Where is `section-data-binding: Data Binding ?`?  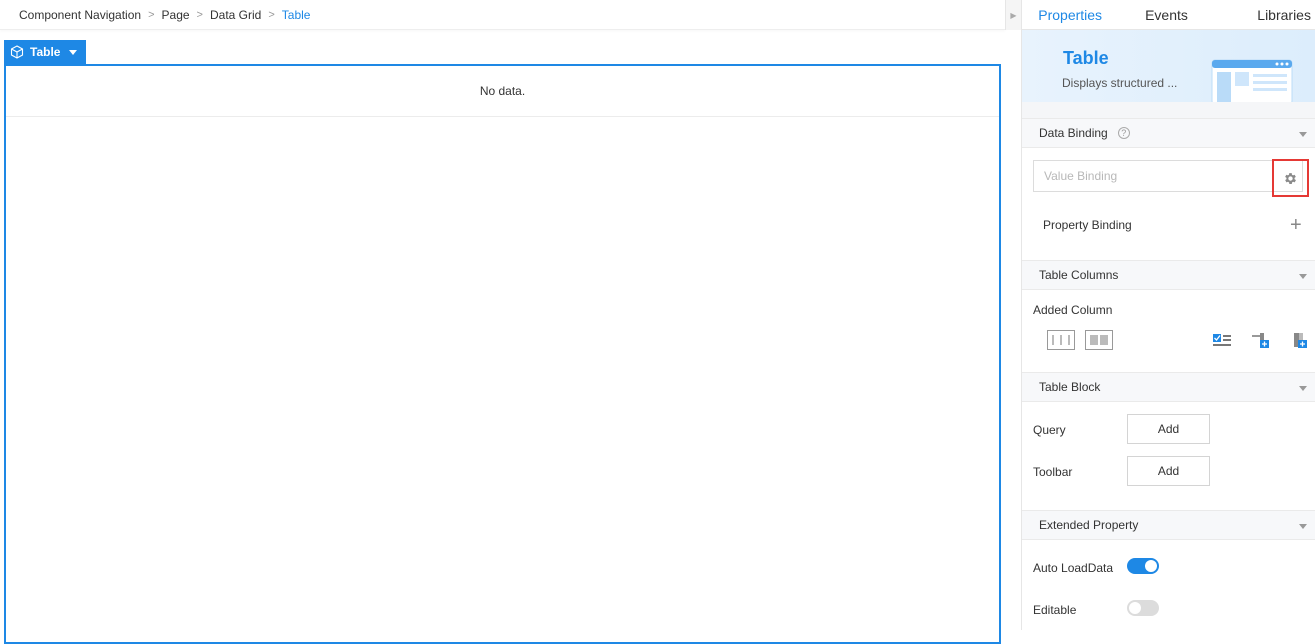
section-data-binding: Data Binding ? is located at coordinates (1168, 133).